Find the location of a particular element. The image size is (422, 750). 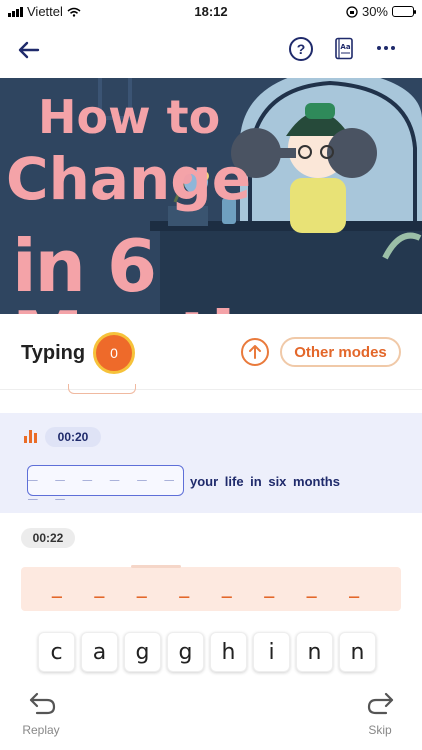

next-answer-box: _ _ _ _ _ _ _ _ is located at coordinates (211, 588).